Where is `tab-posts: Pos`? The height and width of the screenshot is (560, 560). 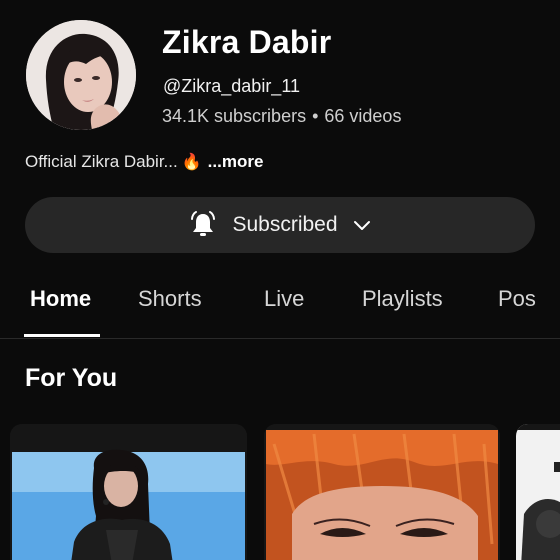
tab-posts: Pos is located at coordinates (517, 299).